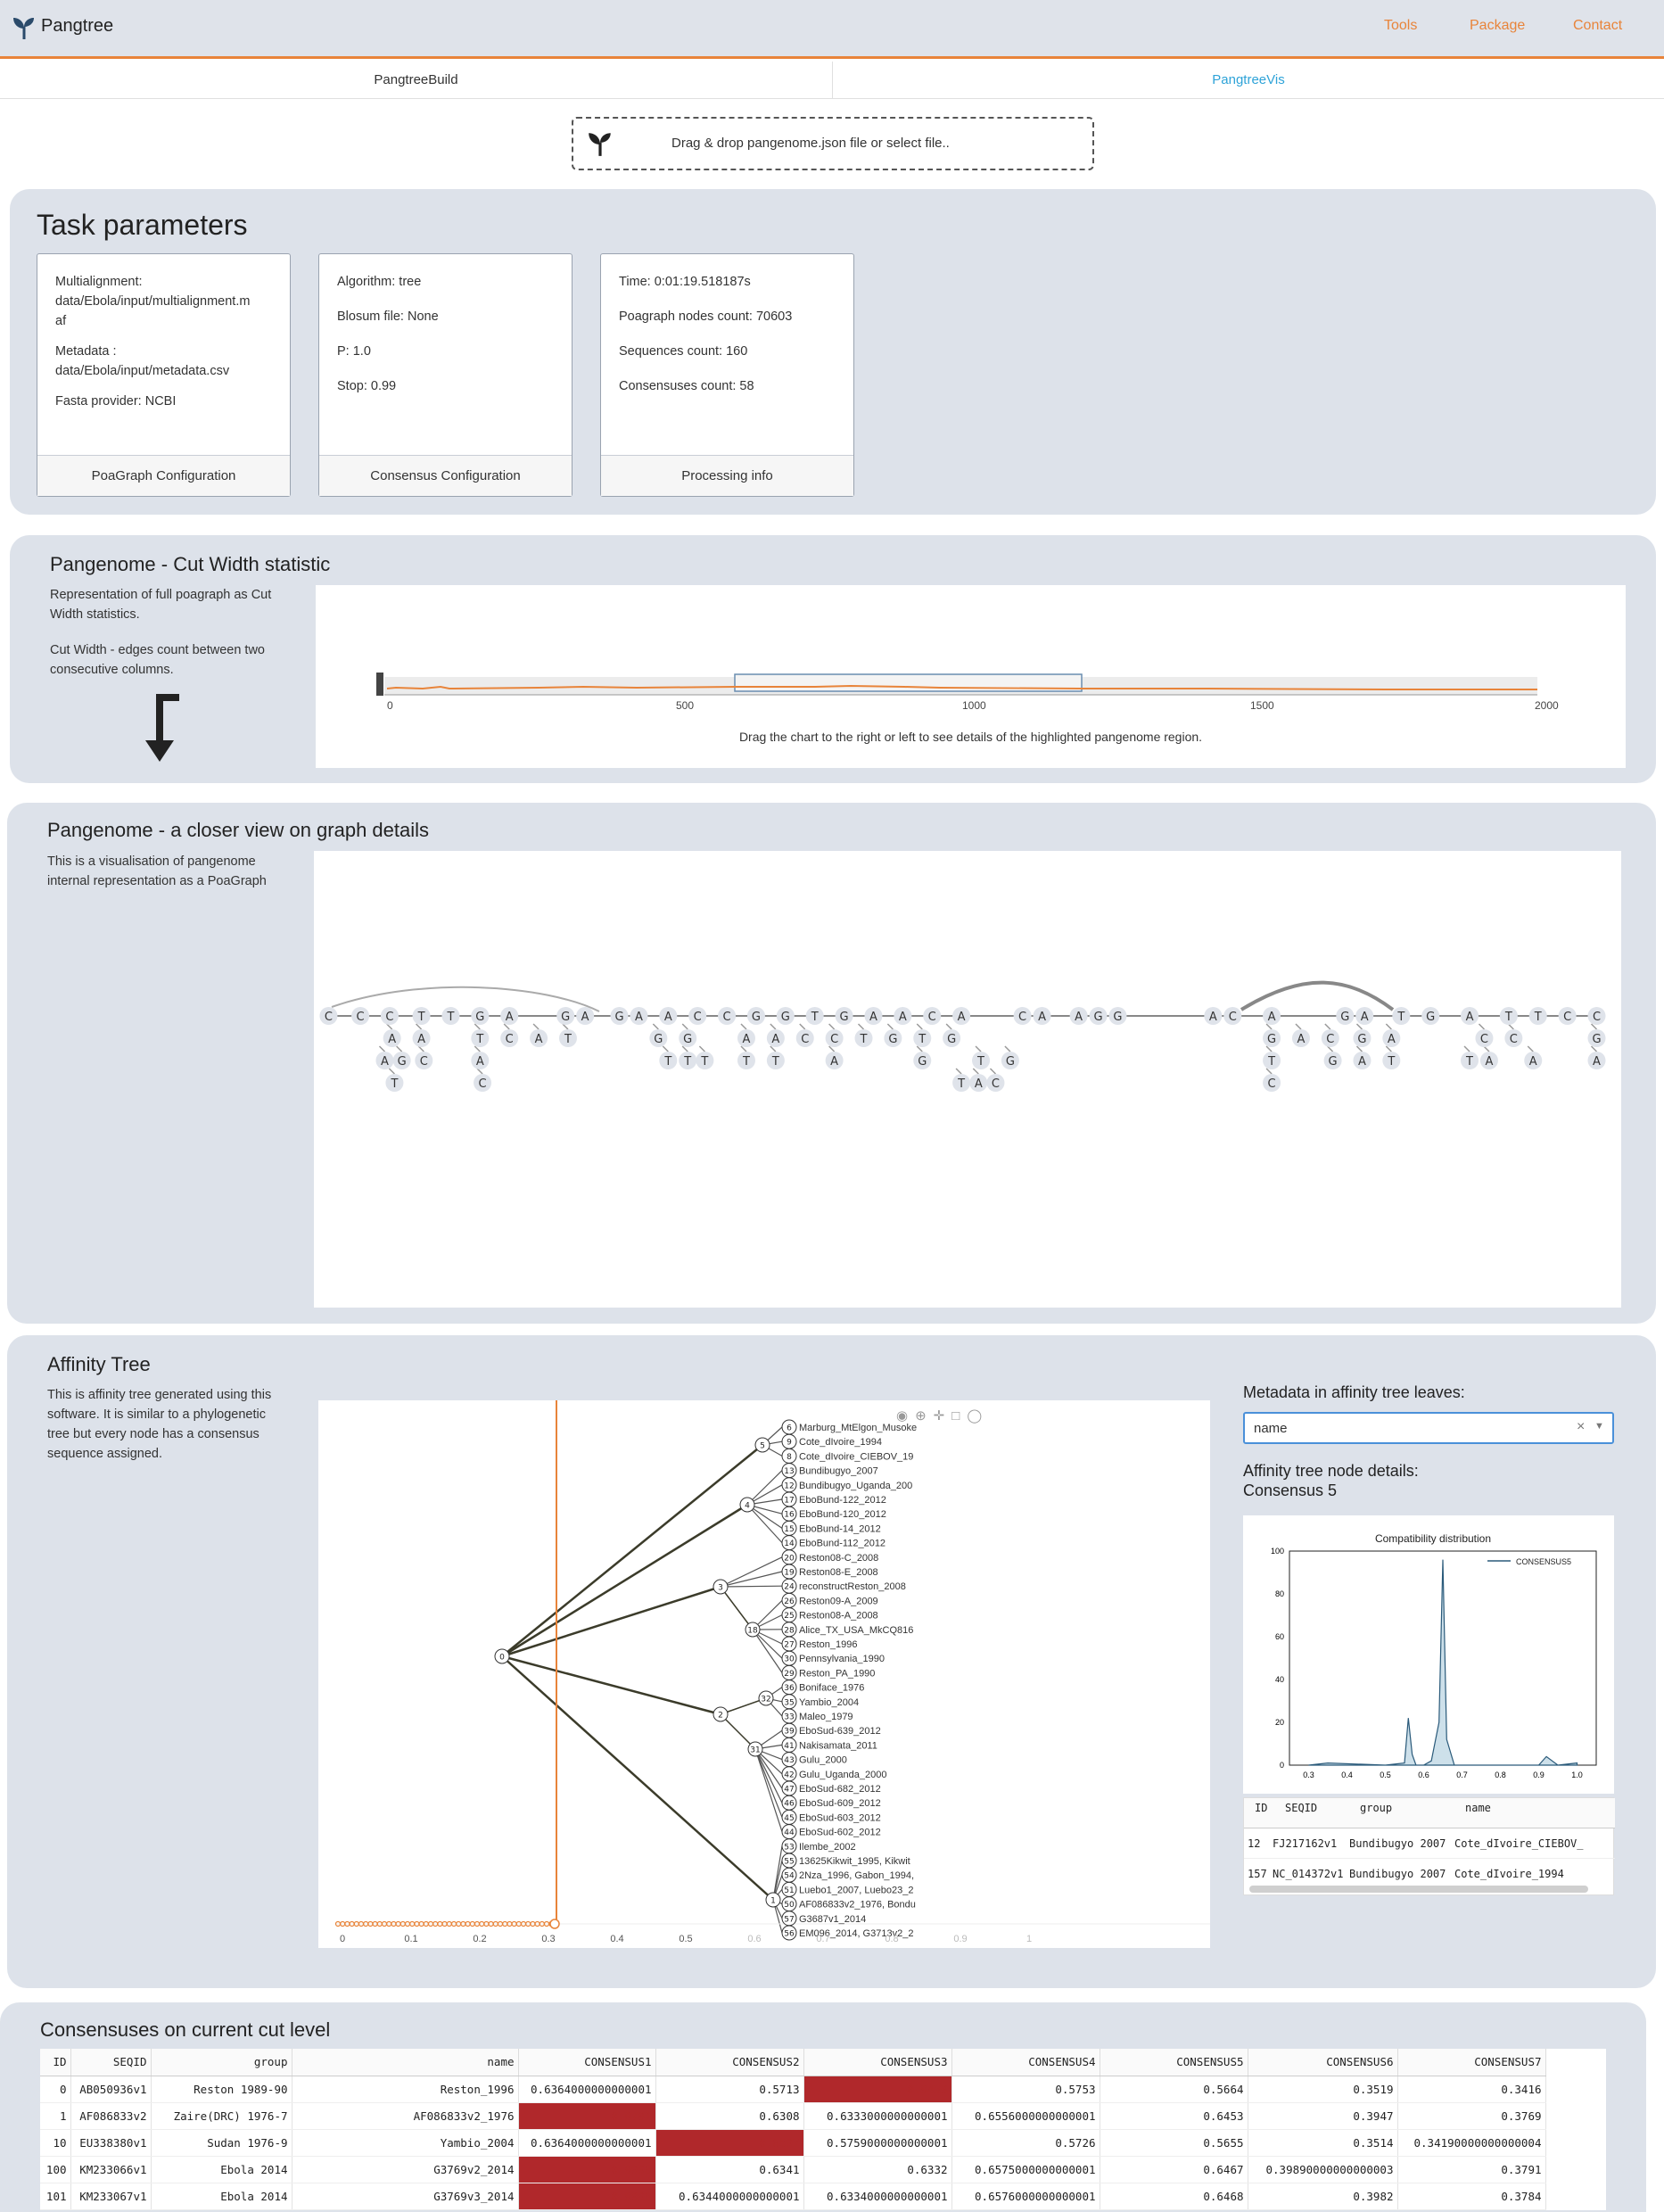 Image resolution: width=1664 pixels, height=2212 pixels. I want to click on col-header: ID, so click(56, 2063).